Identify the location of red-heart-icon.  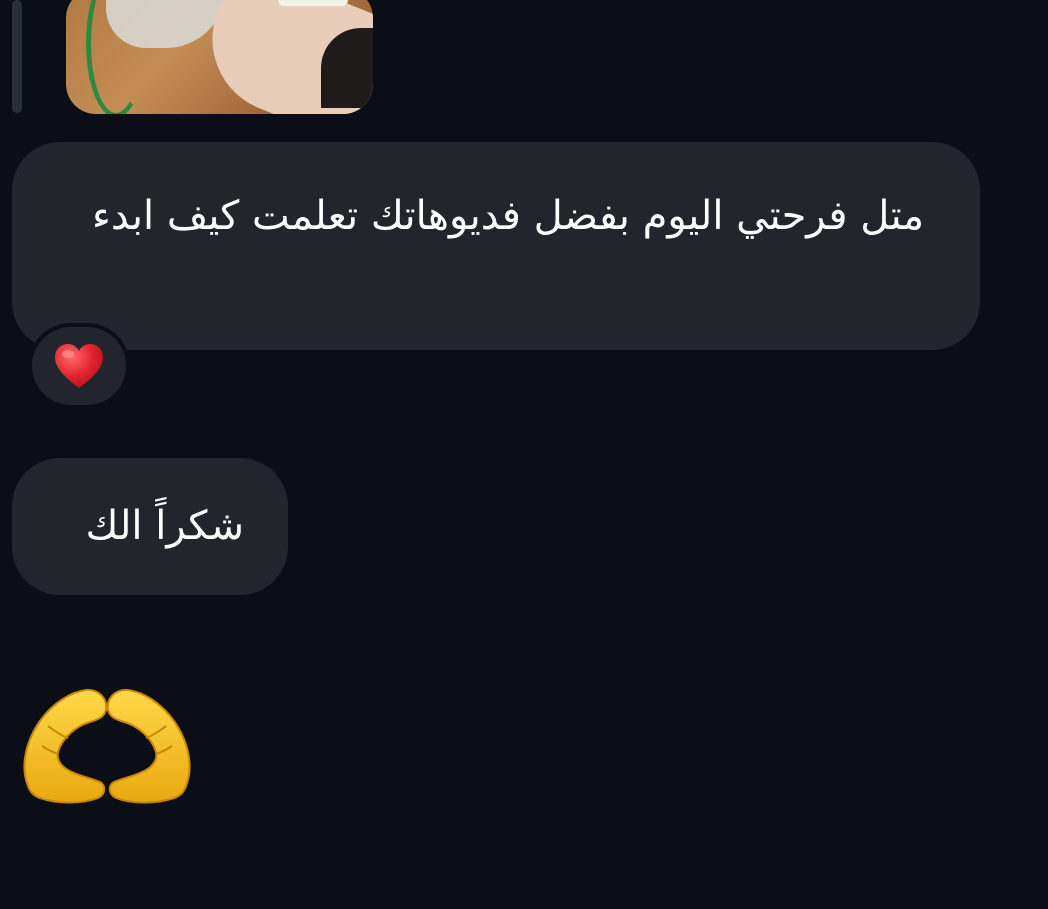
(79, 366).